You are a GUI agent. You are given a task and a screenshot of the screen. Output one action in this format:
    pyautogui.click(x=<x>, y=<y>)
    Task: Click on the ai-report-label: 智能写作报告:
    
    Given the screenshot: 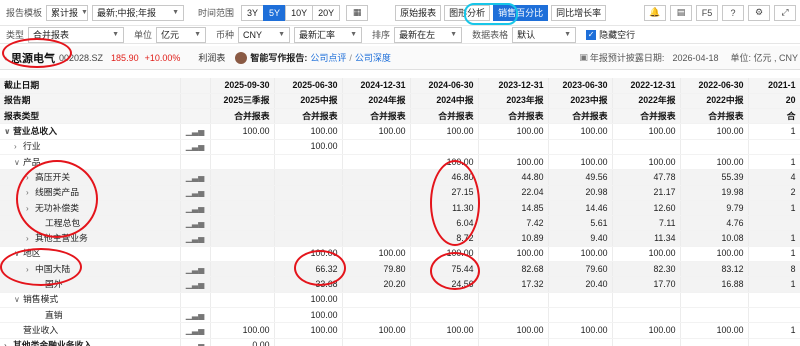 What is the action you would take?
    pyautogui.click(x=279, y=58)
    